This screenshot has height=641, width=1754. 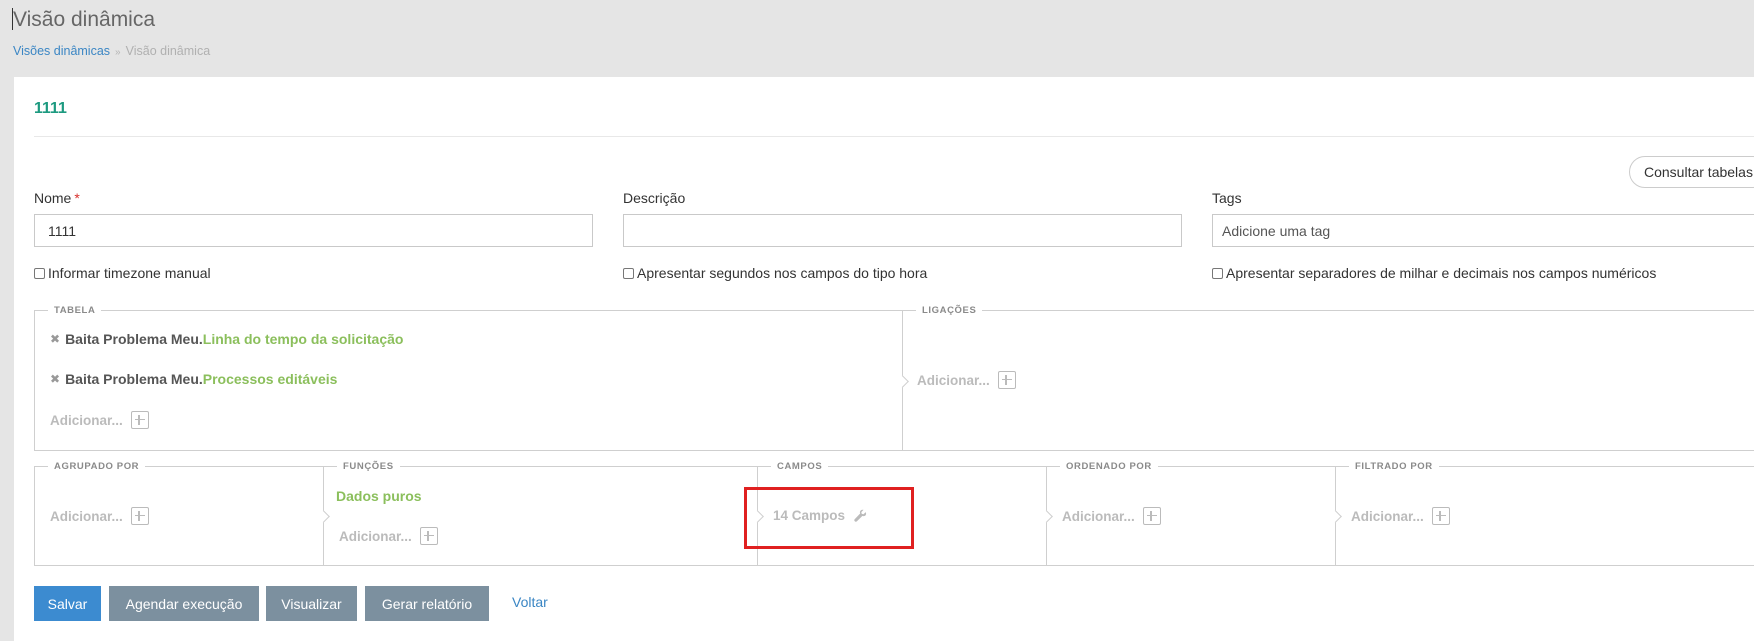 What do you see at coordinates (61, 51) in the screenshot?
I see `breadcrumb-link-visoes: Visões dinâmicas` at bounding box center [61, 51].